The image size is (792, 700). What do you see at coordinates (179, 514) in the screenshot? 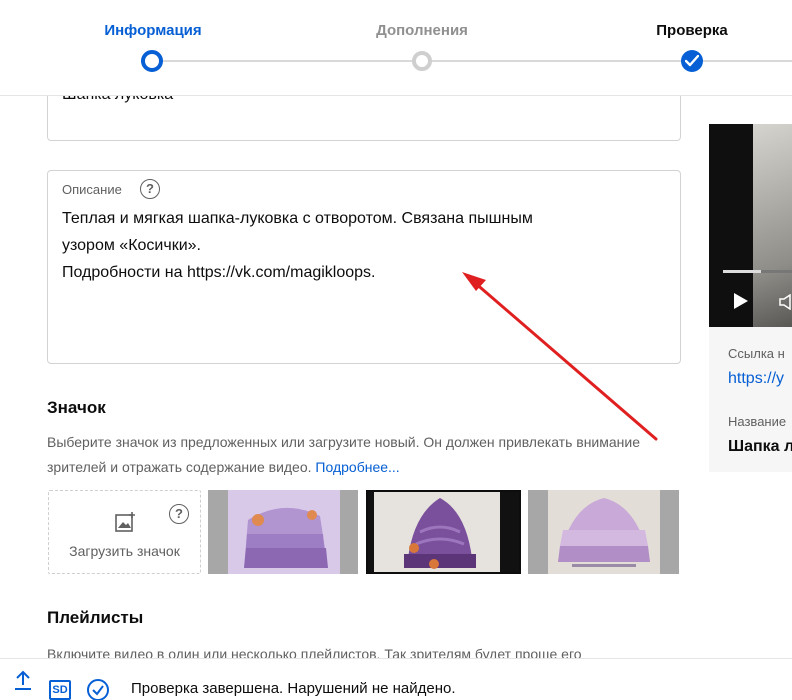
I see `upload-help-icon: ?` at bounding box center [179, 514].